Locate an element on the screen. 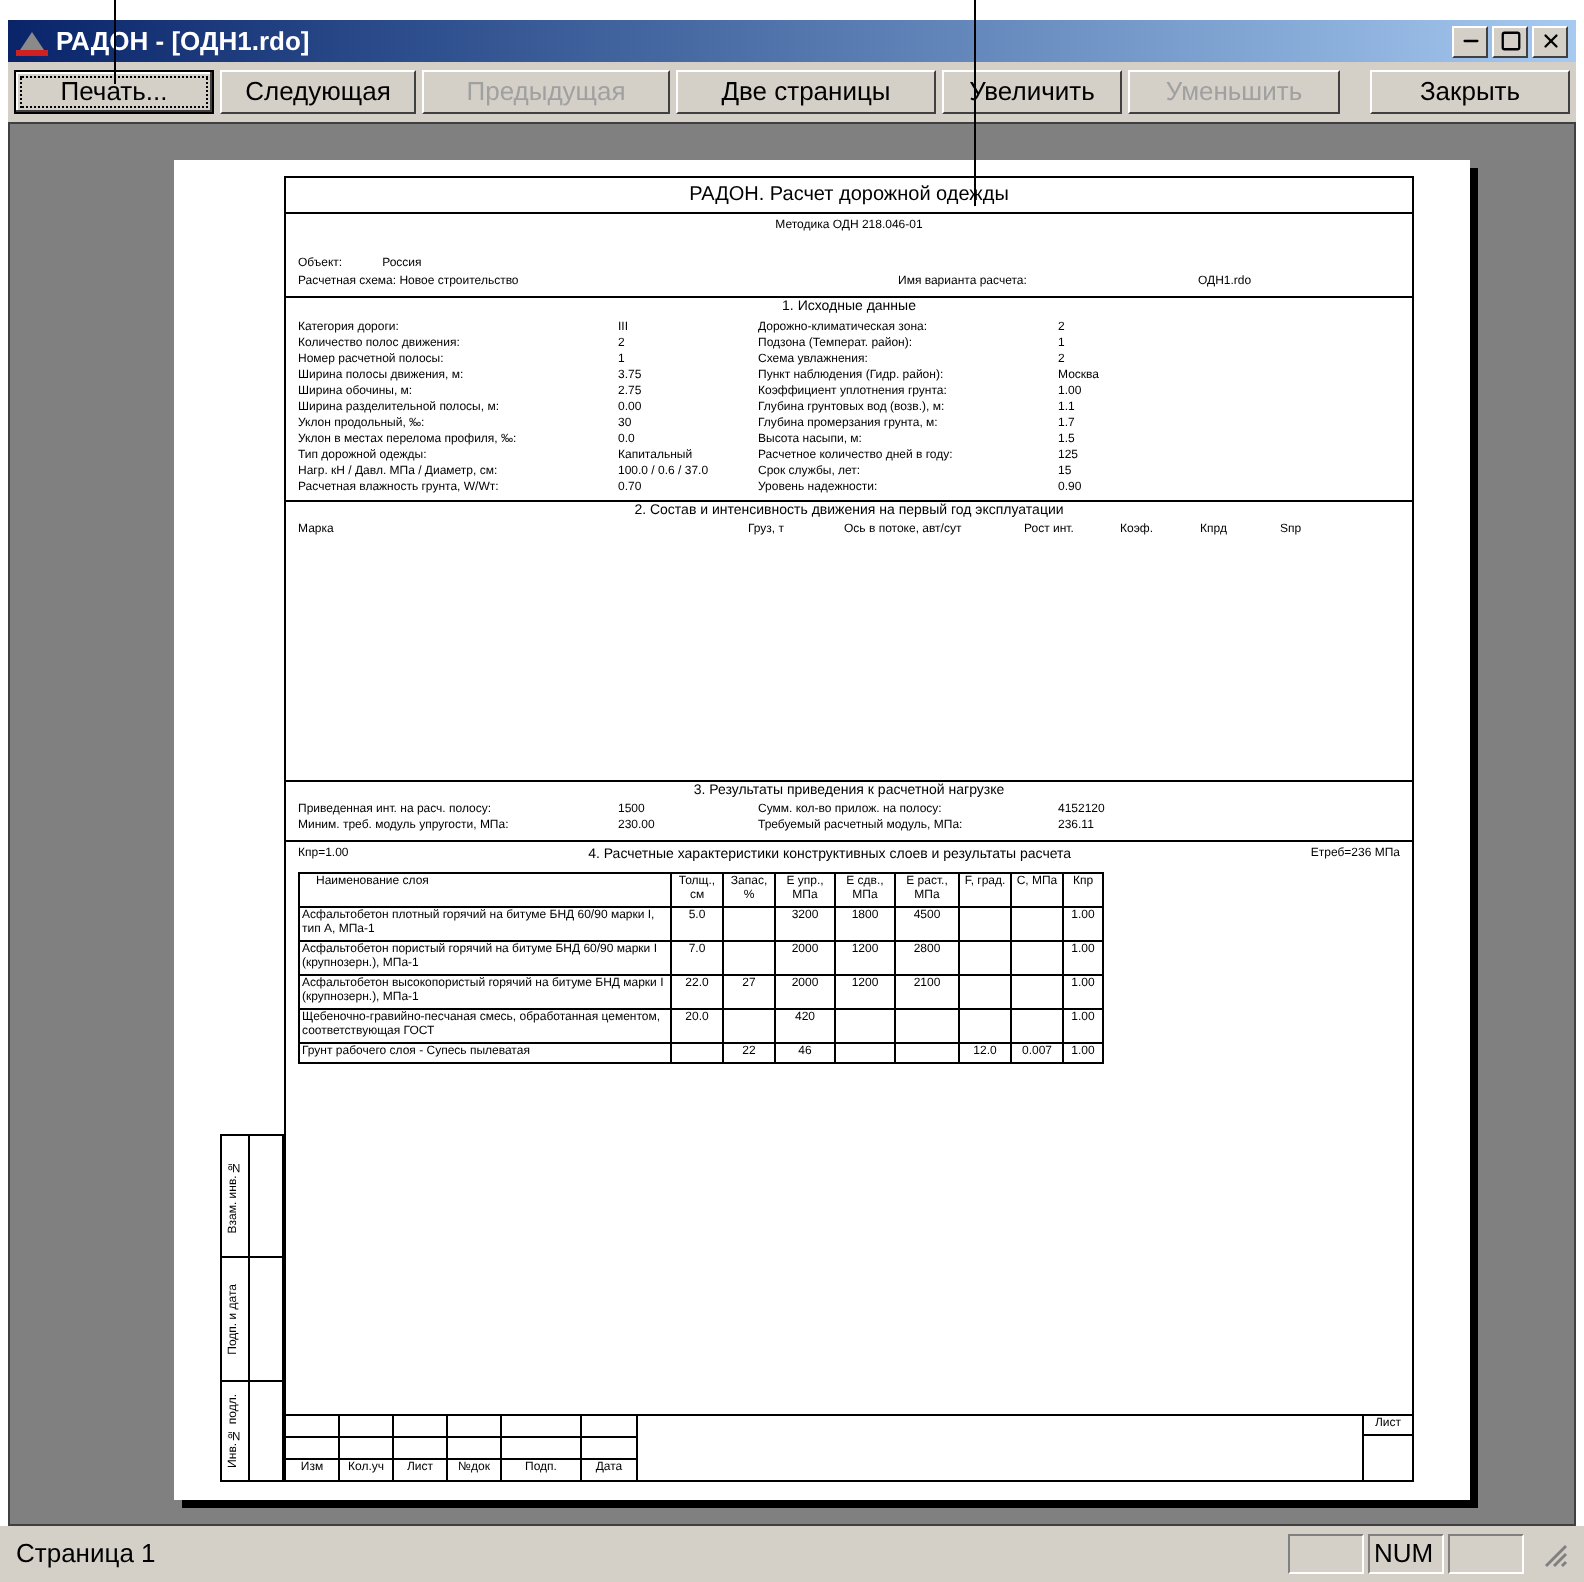  status-indicator: NUM is located at coordinates (1406, 1554).